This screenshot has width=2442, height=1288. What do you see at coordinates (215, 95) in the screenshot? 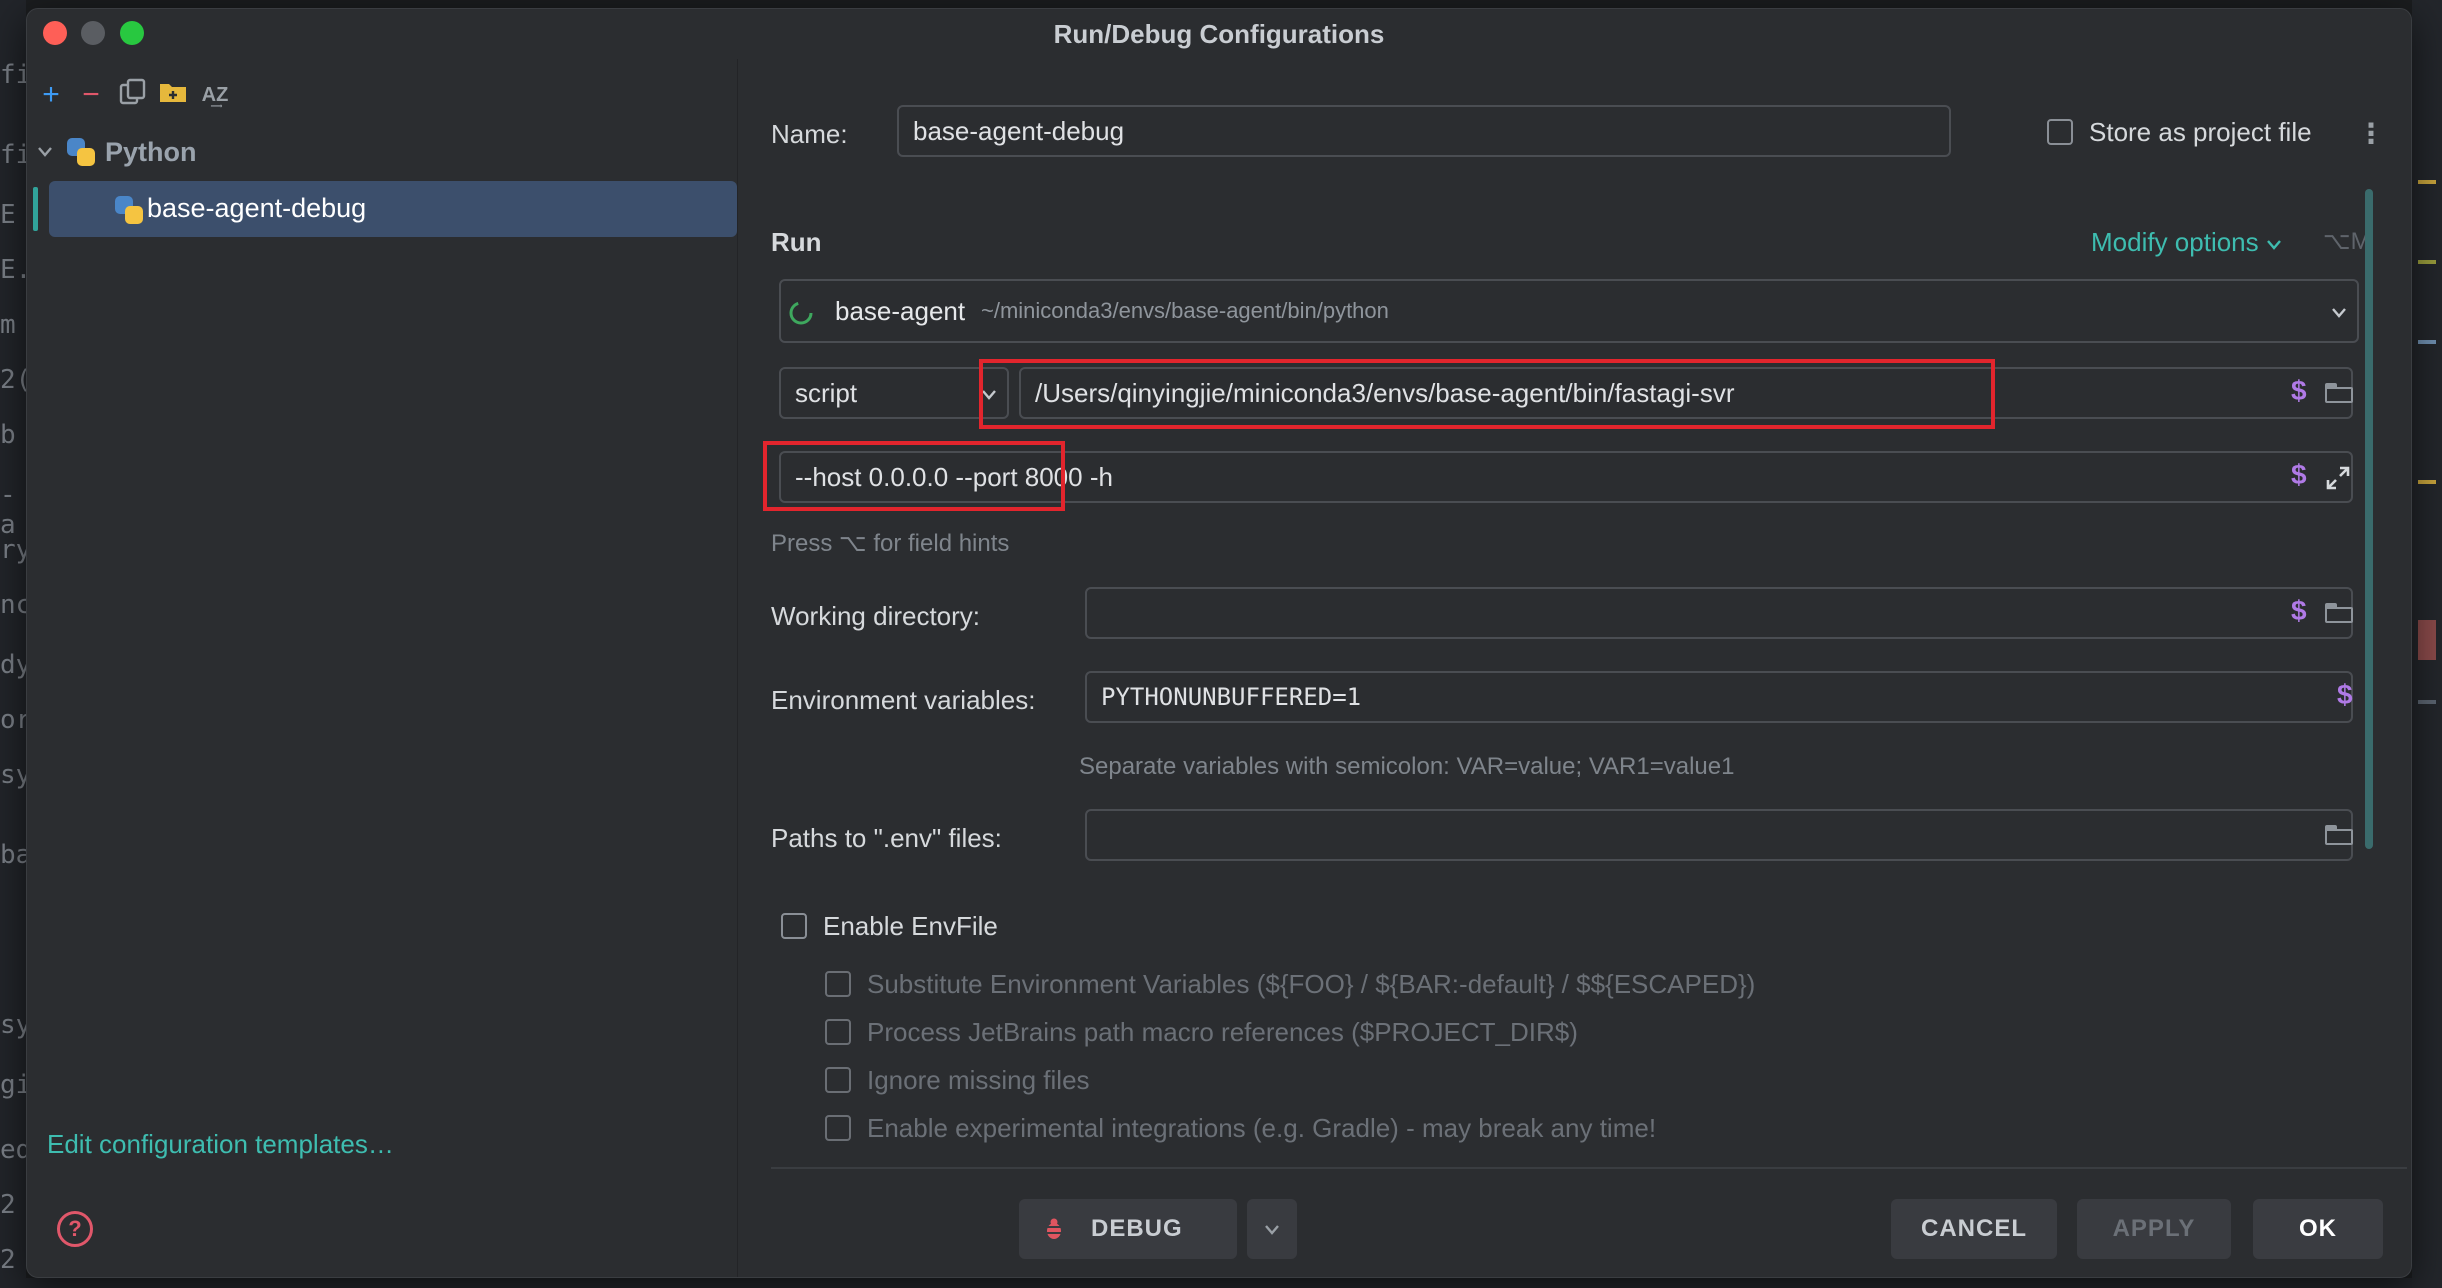
I see `sort-configurations-icon: A͢Z` at bounding box center [215, 95].